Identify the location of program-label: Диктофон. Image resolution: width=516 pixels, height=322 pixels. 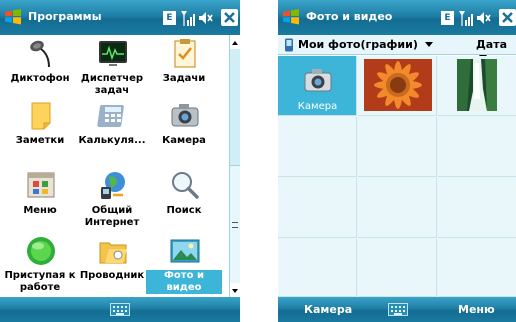
(40, 78).